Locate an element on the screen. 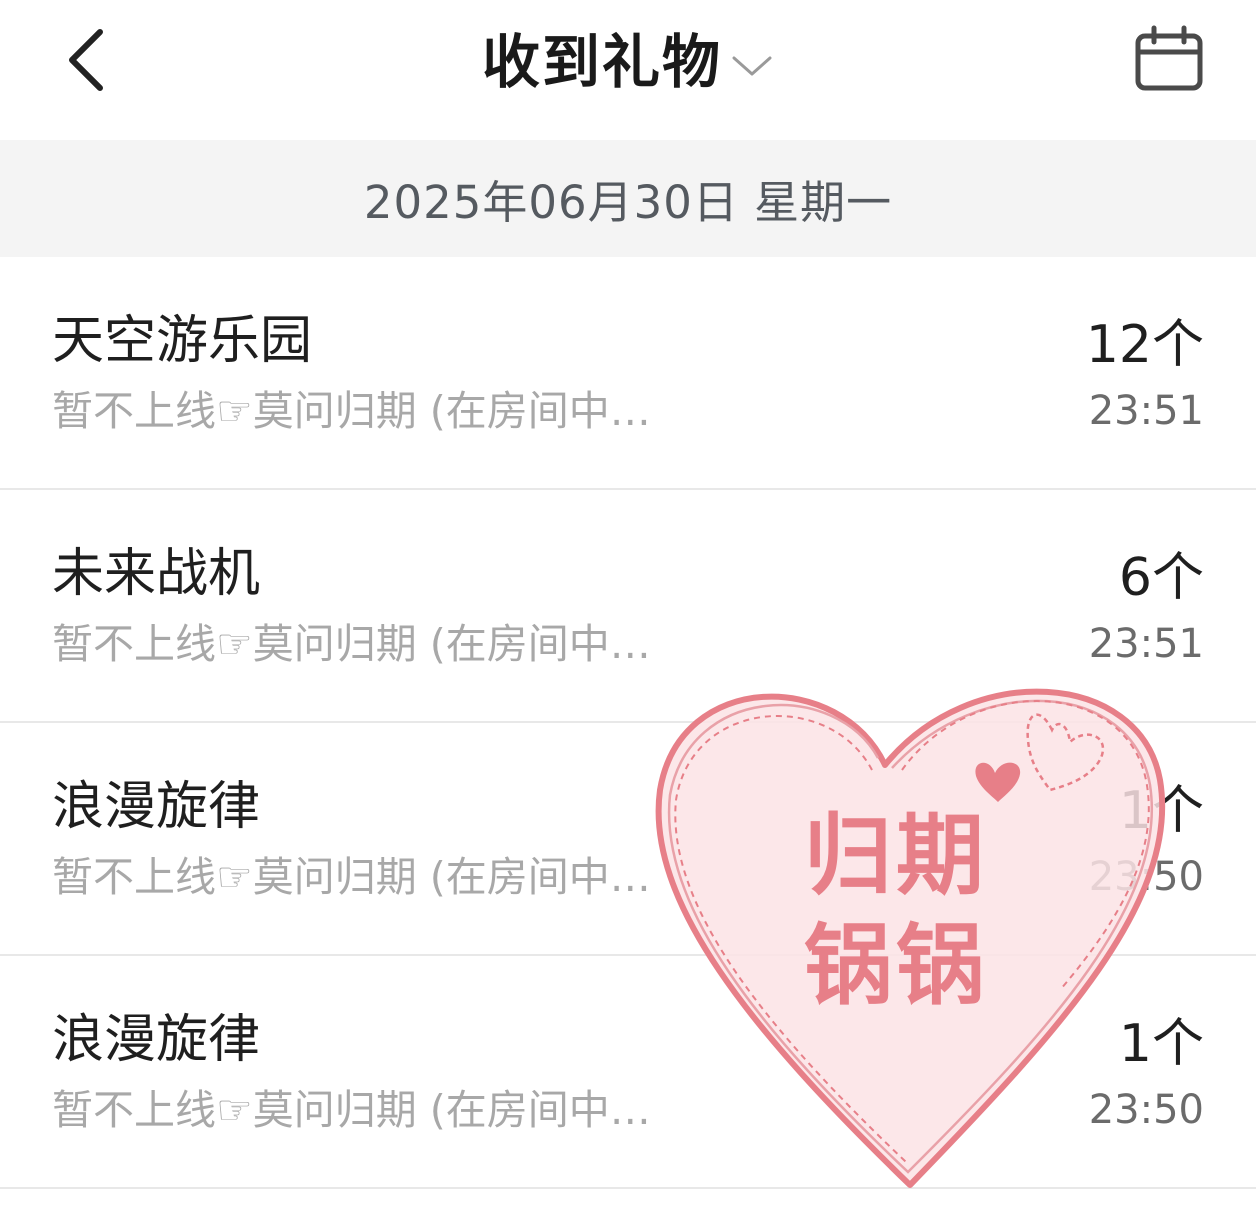  page-title: 收到礼物 is located at coordinates (601, 62).